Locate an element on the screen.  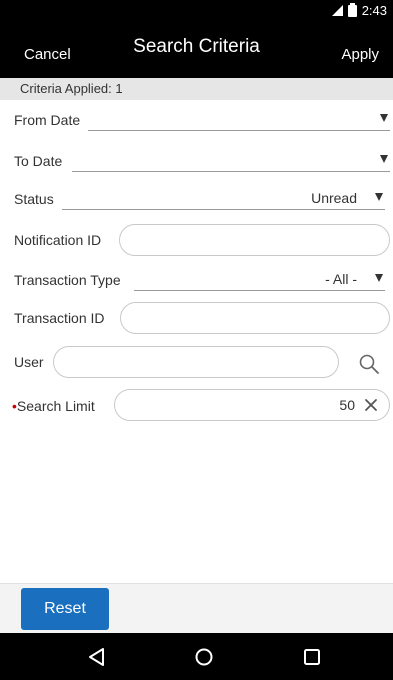
status-bar: 2:43 is located at coordinates (196, 11).